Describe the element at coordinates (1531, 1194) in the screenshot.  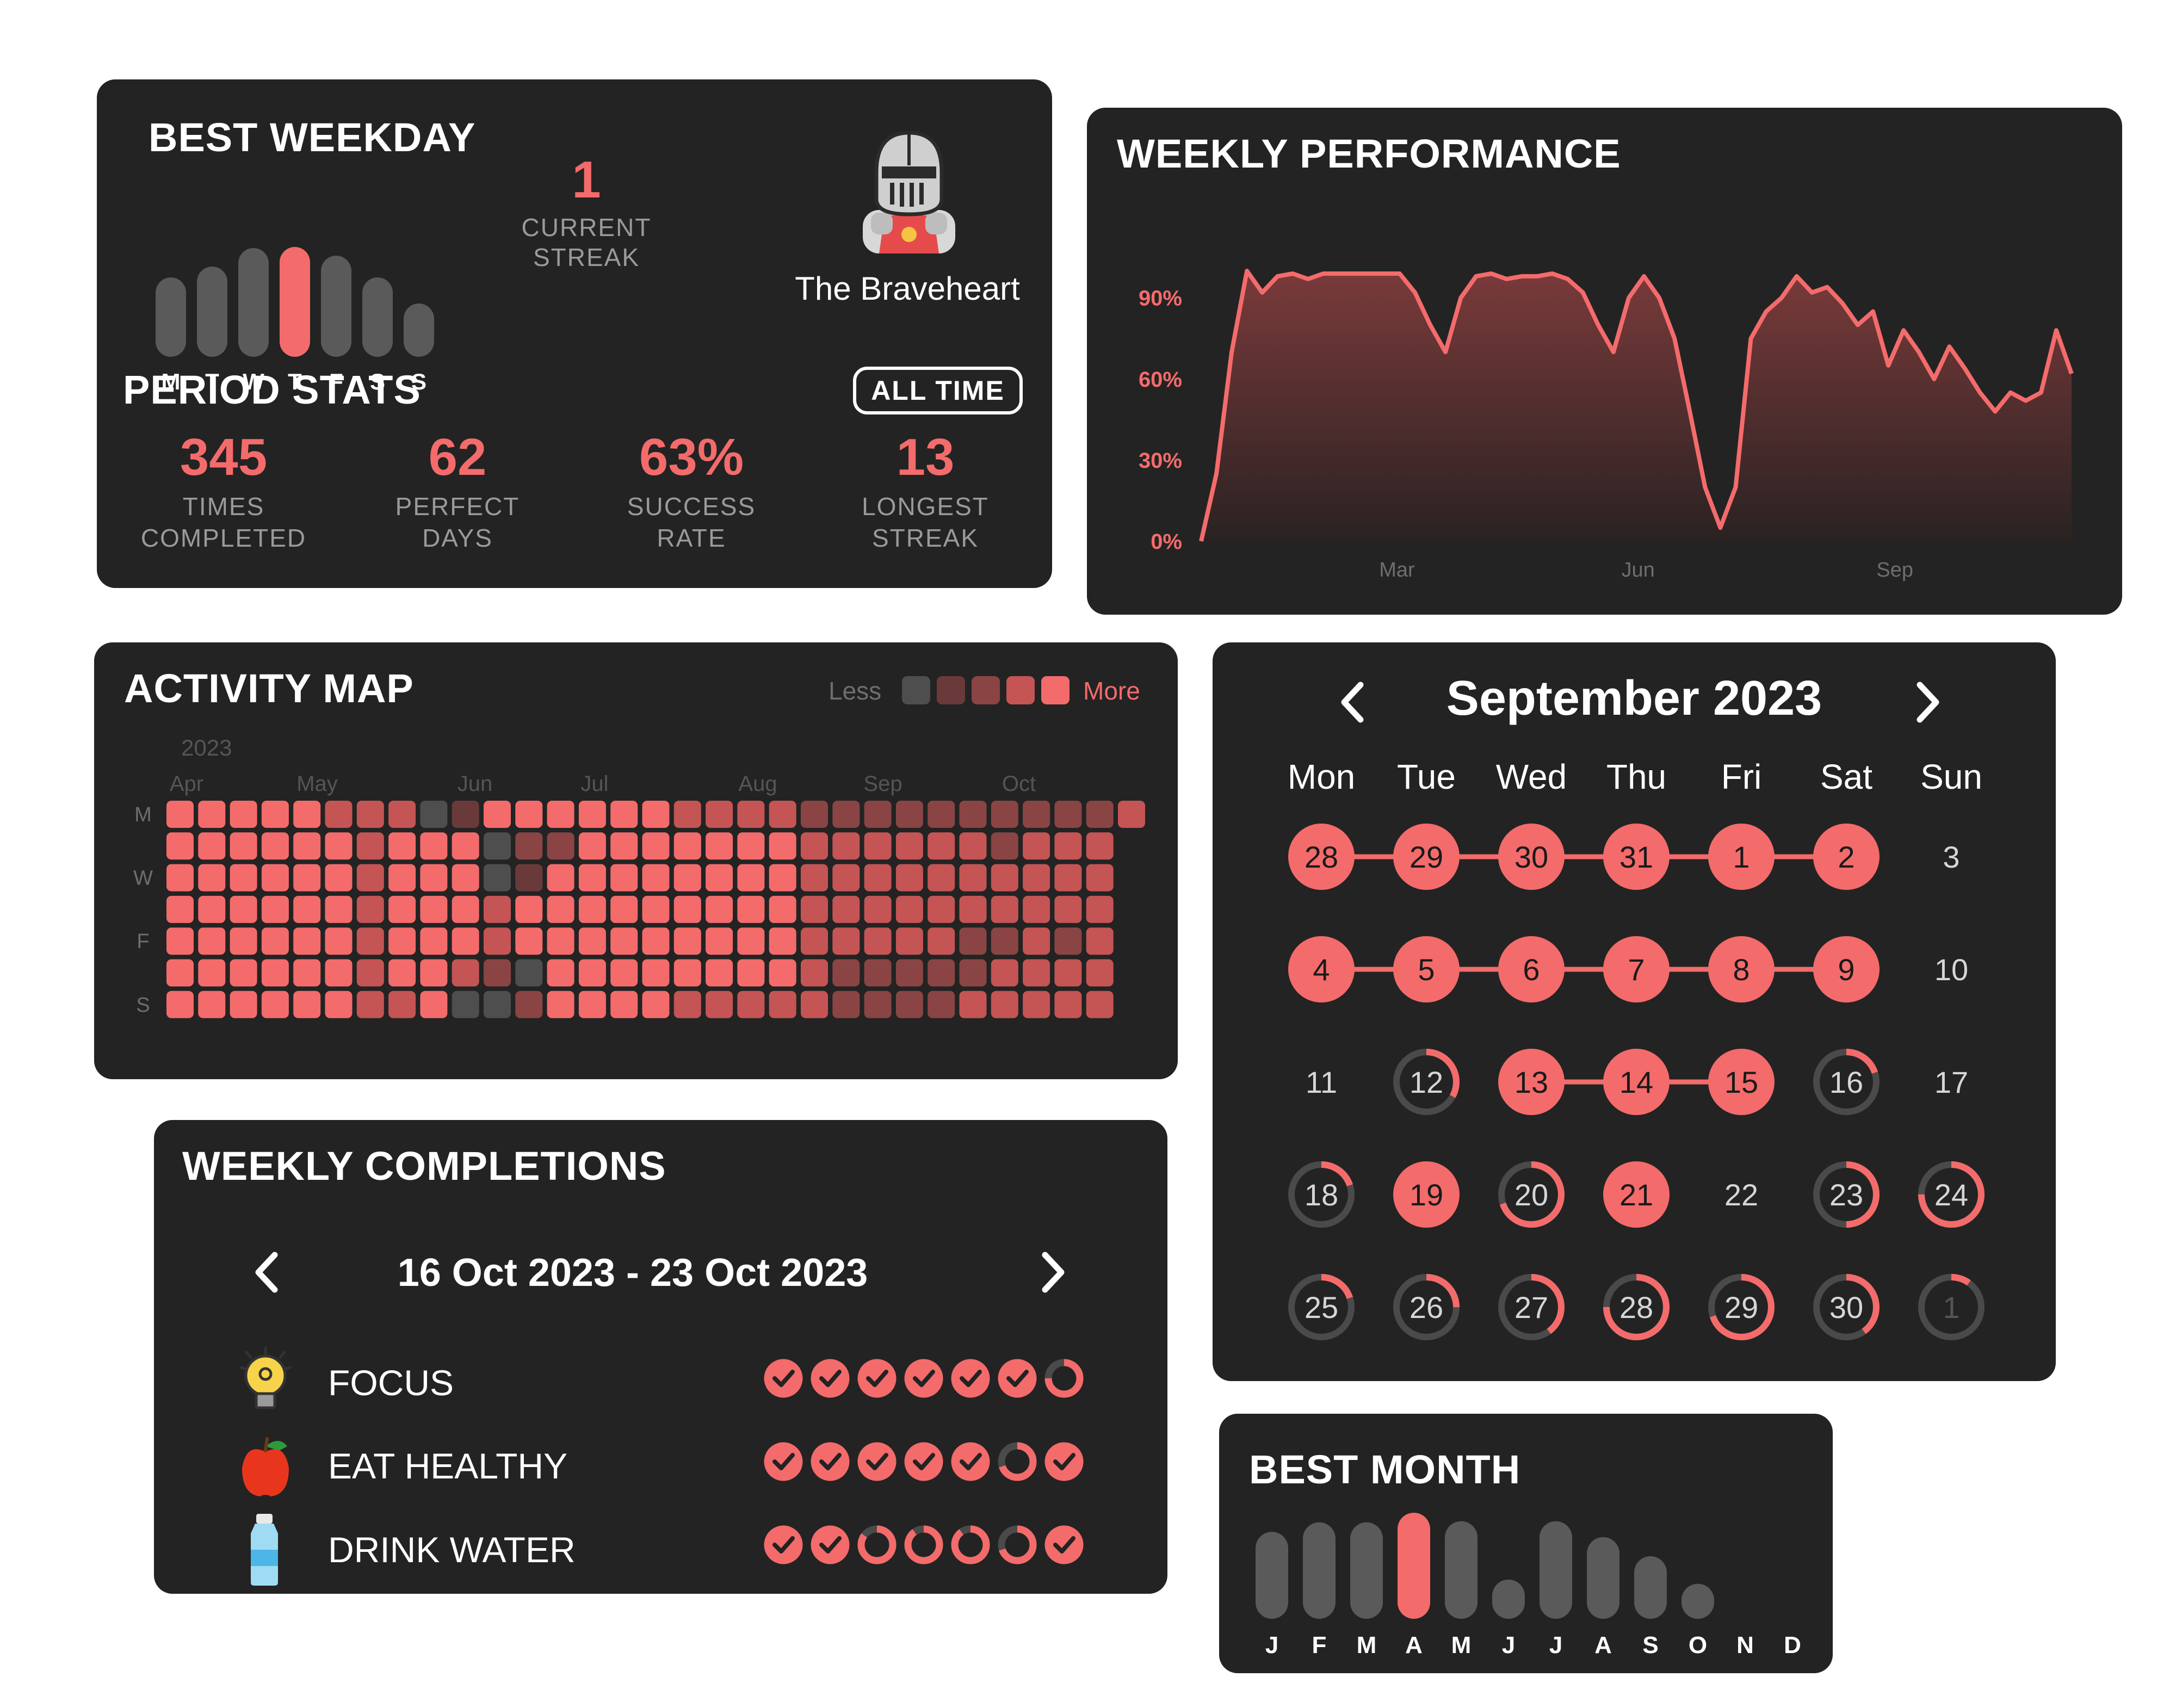
I see `calendar-day: 20` at that location.